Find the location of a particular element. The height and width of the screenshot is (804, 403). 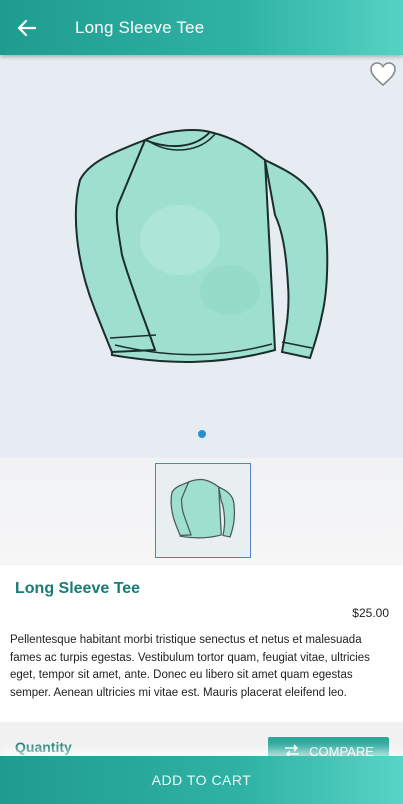

heart-outline-icon is located at coordinates (383, 74).